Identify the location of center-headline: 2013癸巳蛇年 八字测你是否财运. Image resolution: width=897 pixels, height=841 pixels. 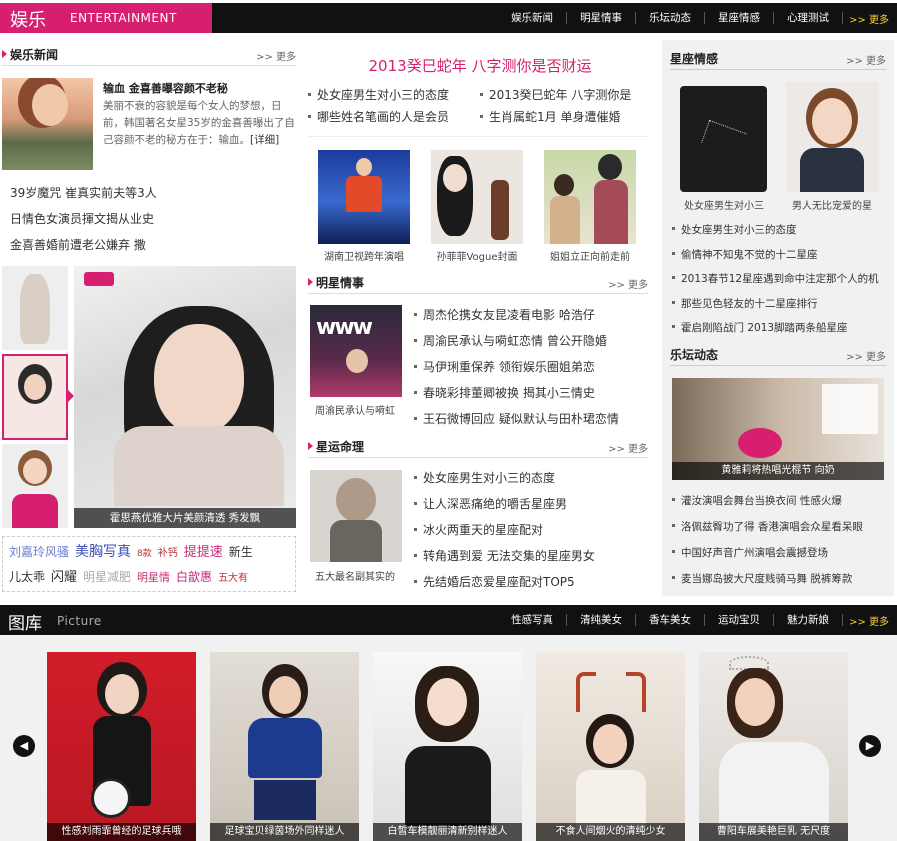
(480, 65).